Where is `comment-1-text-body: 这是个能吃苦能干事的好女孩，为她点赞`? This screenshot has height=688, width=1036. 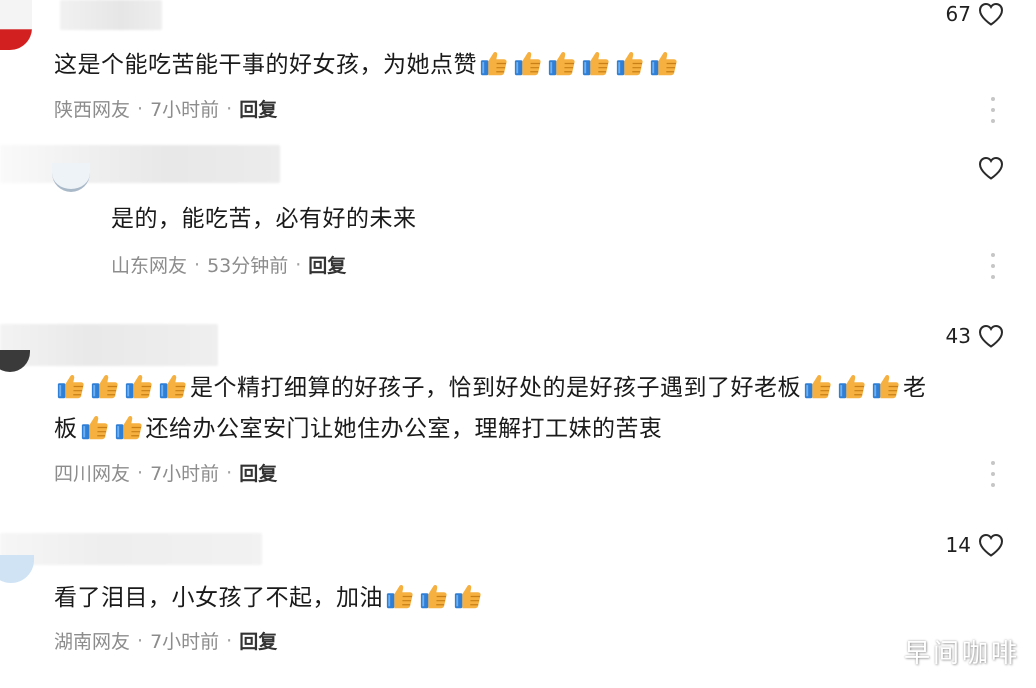 comment-1-text-body: 这是个能吃苦能干事的好女孩，为她点赞 is located at coordinates (265, 65).